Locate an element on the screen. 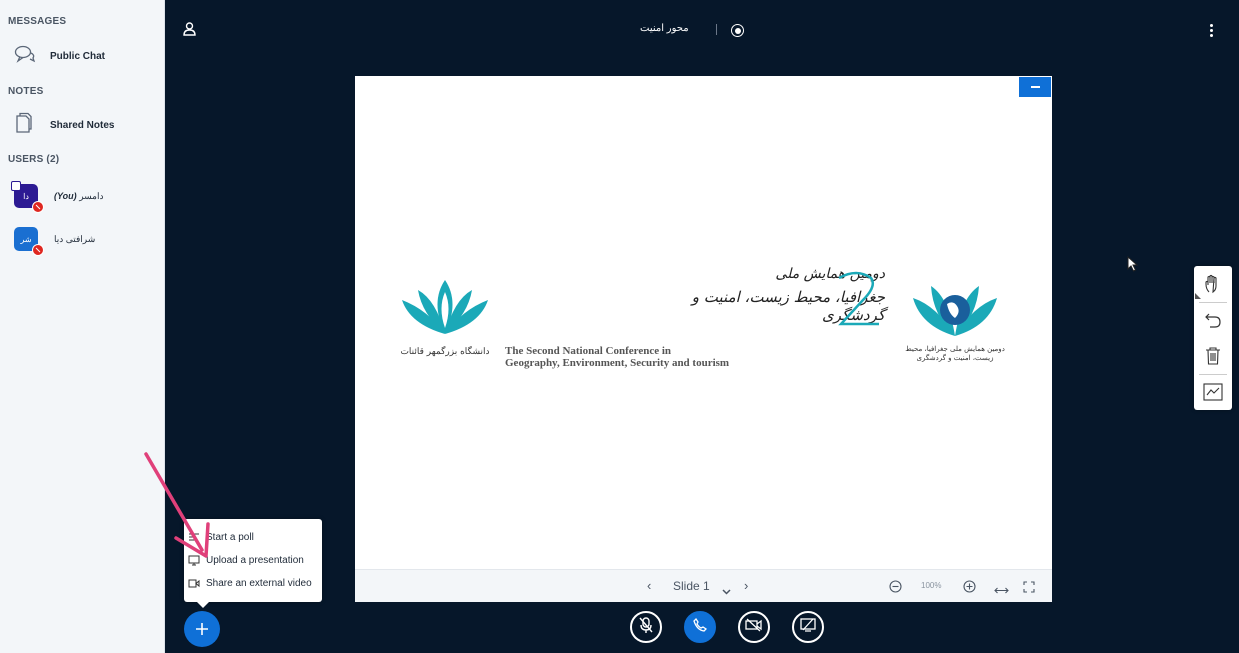  conference-title-en-line1: The Second National Conference in is located at coordinates (588, 351).